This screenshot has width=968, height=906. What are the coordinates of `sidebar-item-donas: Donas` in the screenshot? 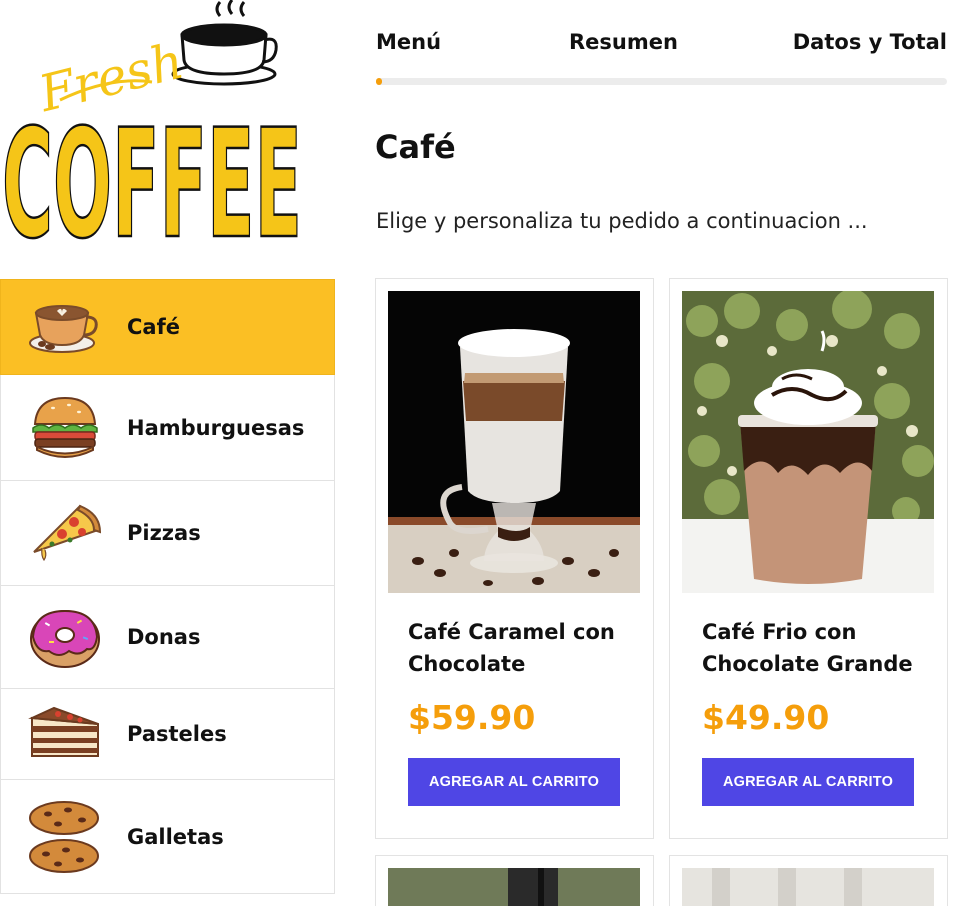 It's located at (167, 637).